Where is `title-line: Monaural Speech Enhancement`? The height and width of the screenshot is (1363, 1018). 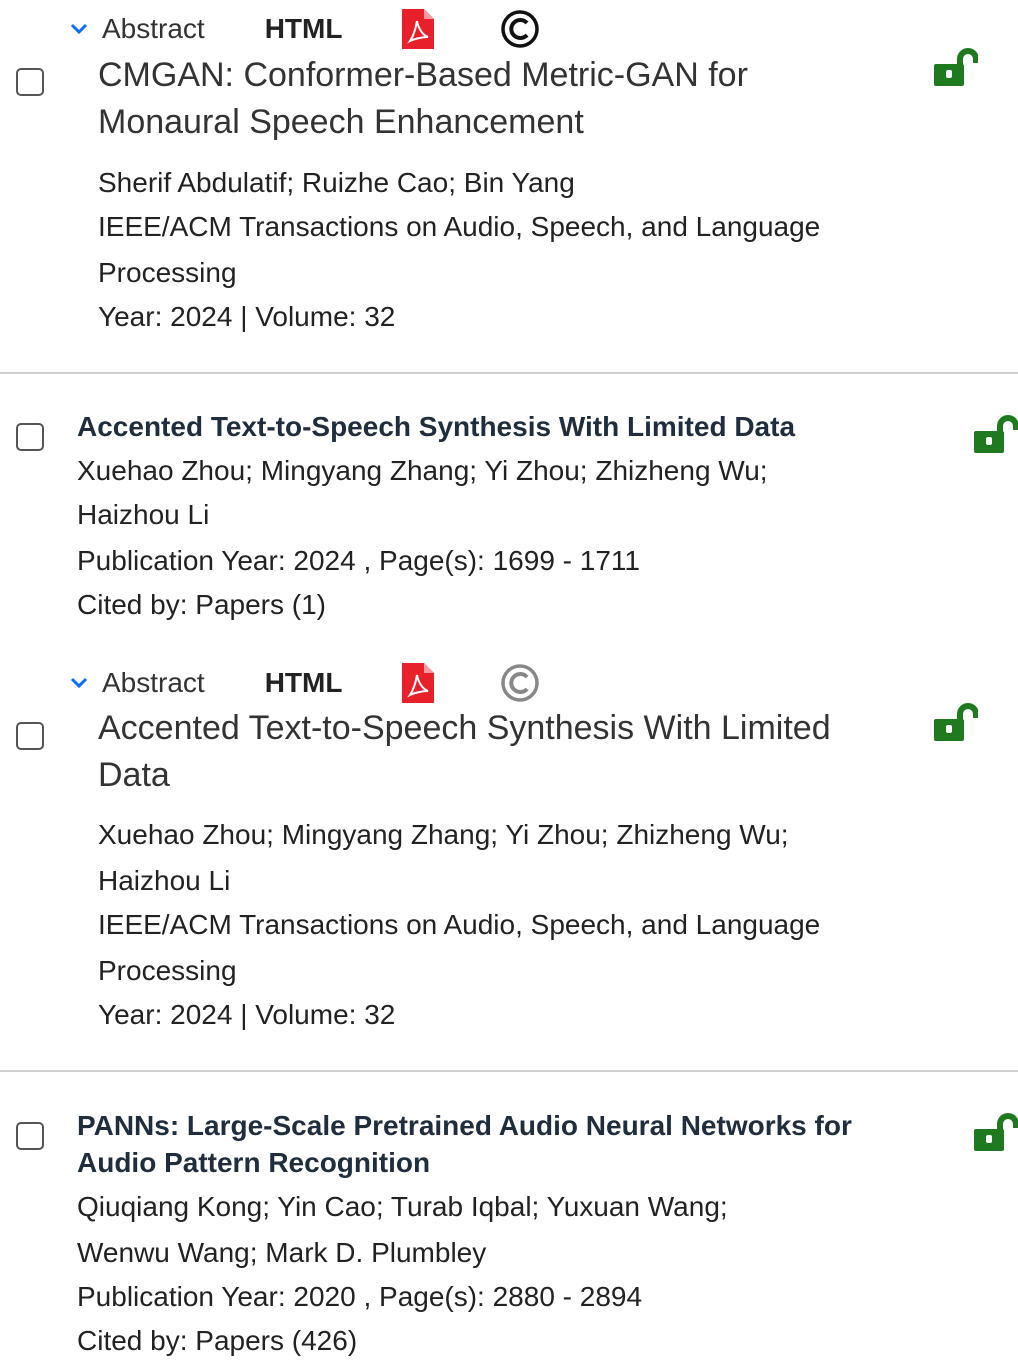
title-line: Monaural Speech Enhancement is located at coordinates (341, 122).